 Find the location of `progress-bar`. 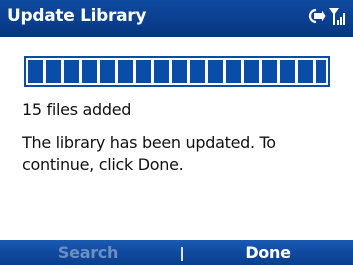

progress-bar is located at coordinates (177, 71).